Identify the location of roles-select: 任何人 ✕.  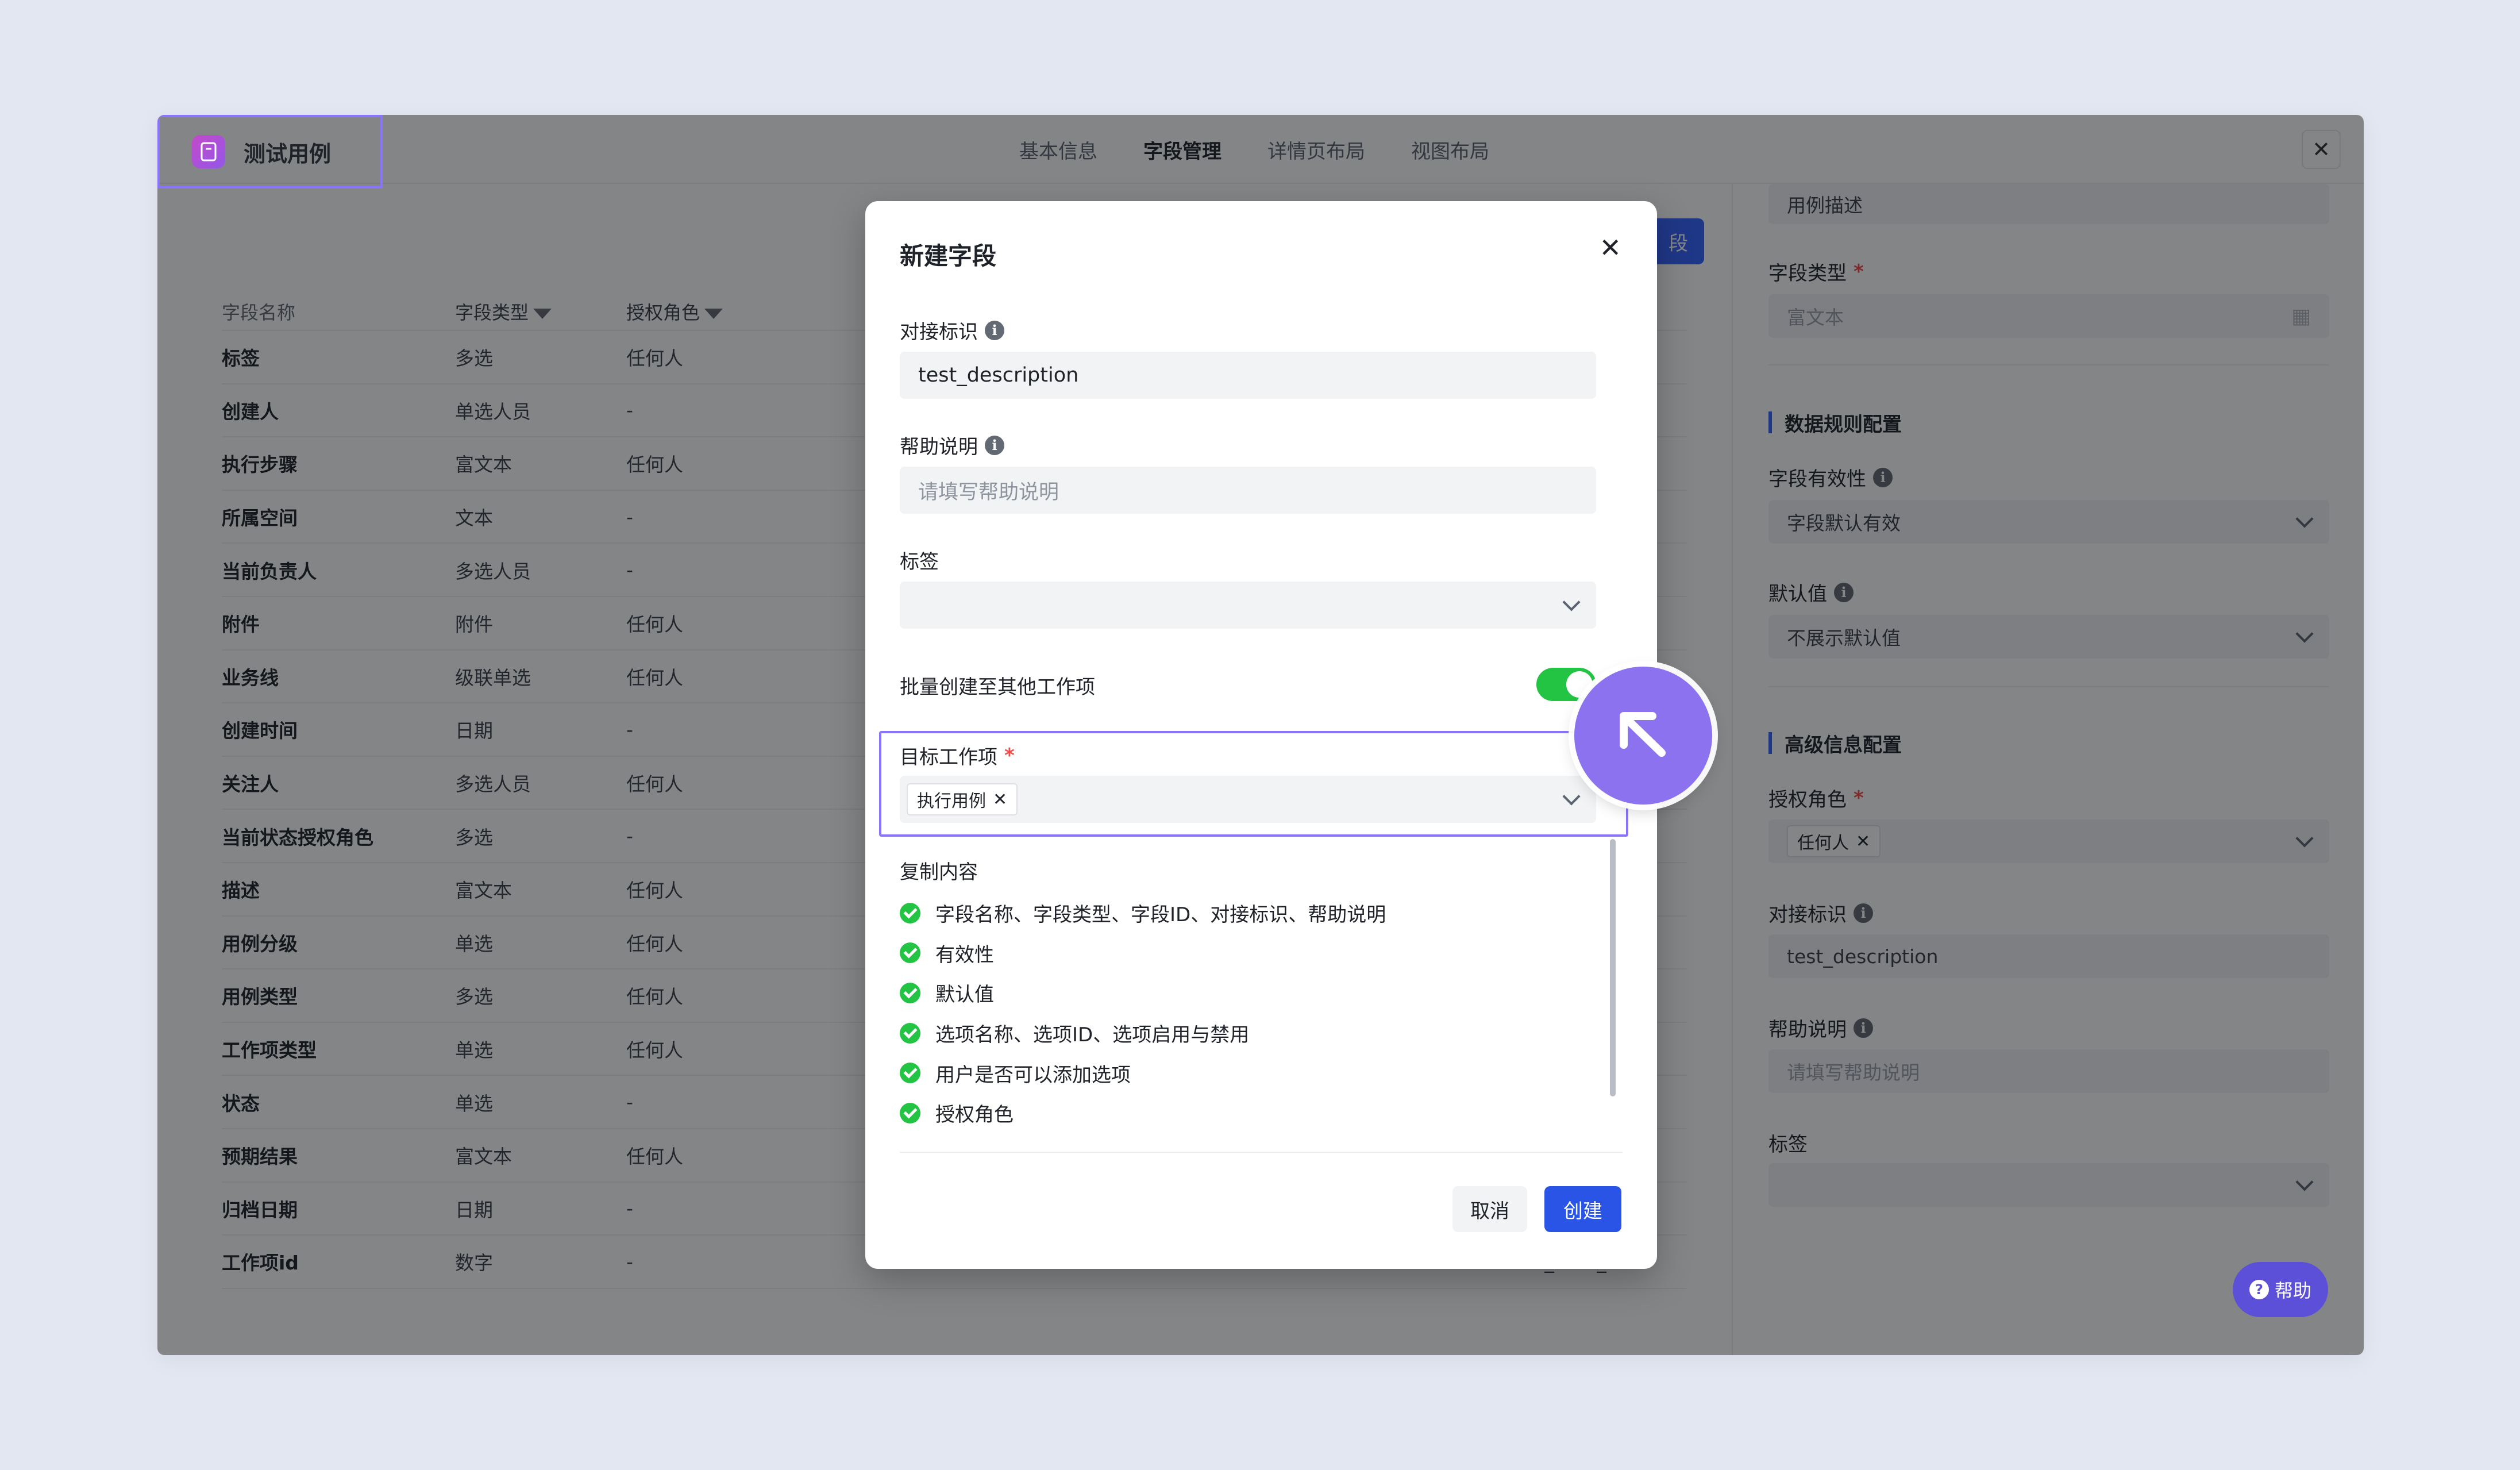
(2049, 841).